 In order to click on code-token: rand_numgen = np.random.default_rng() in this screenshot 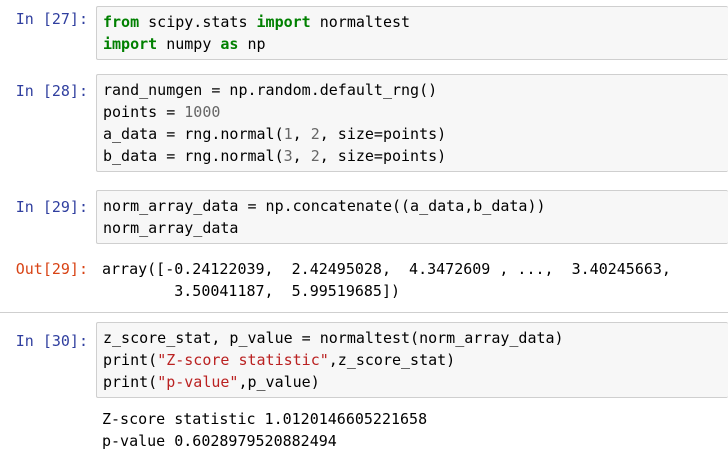, I will do `click(270, 90)`.